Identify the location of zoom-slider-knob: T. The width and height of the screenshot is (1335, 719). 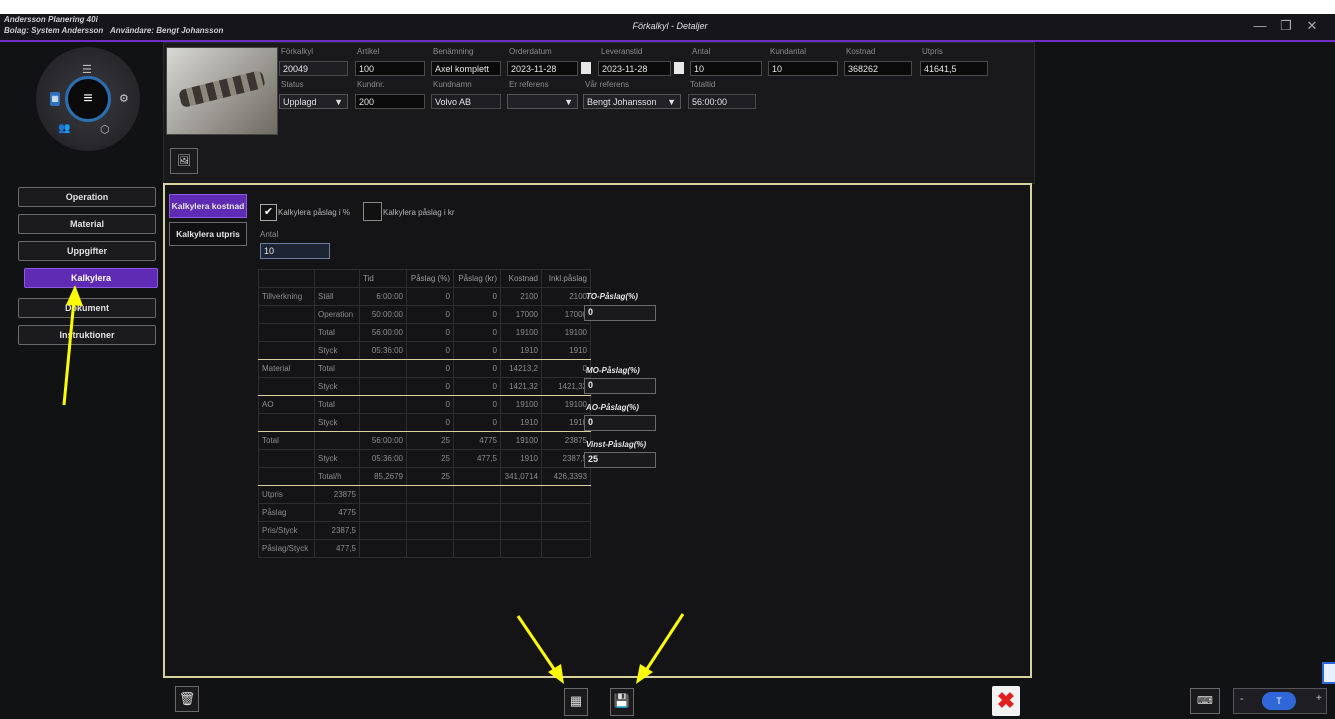
(1279, 701).